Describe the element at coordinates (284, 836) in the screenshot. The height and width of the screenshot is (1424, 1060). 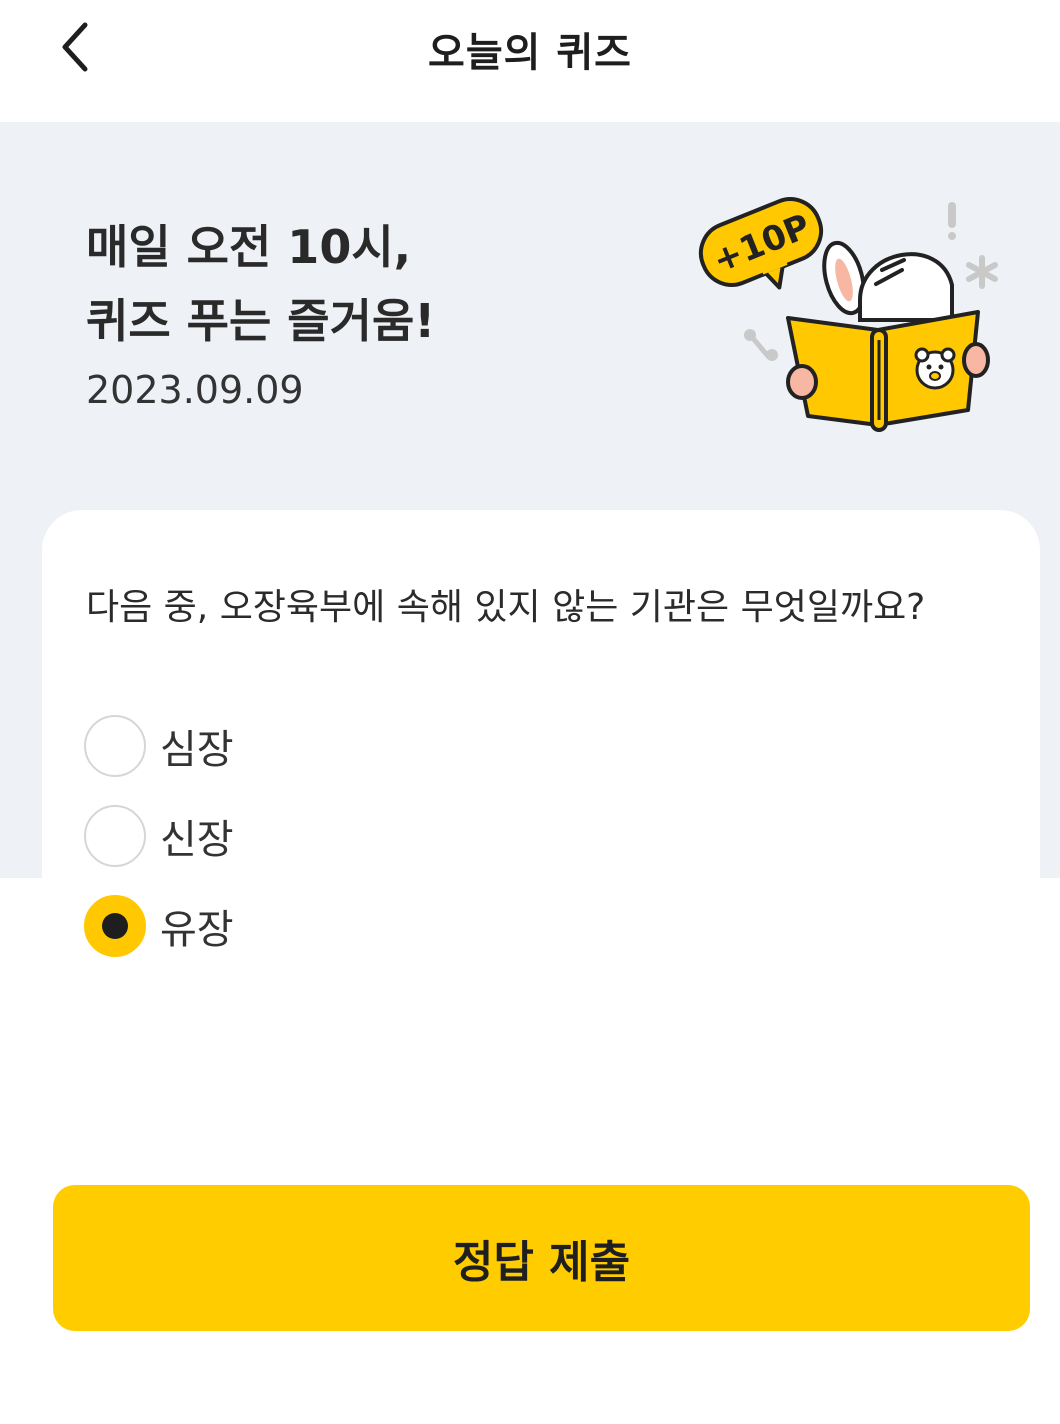
I see `option-kidney: 신장` at that location.